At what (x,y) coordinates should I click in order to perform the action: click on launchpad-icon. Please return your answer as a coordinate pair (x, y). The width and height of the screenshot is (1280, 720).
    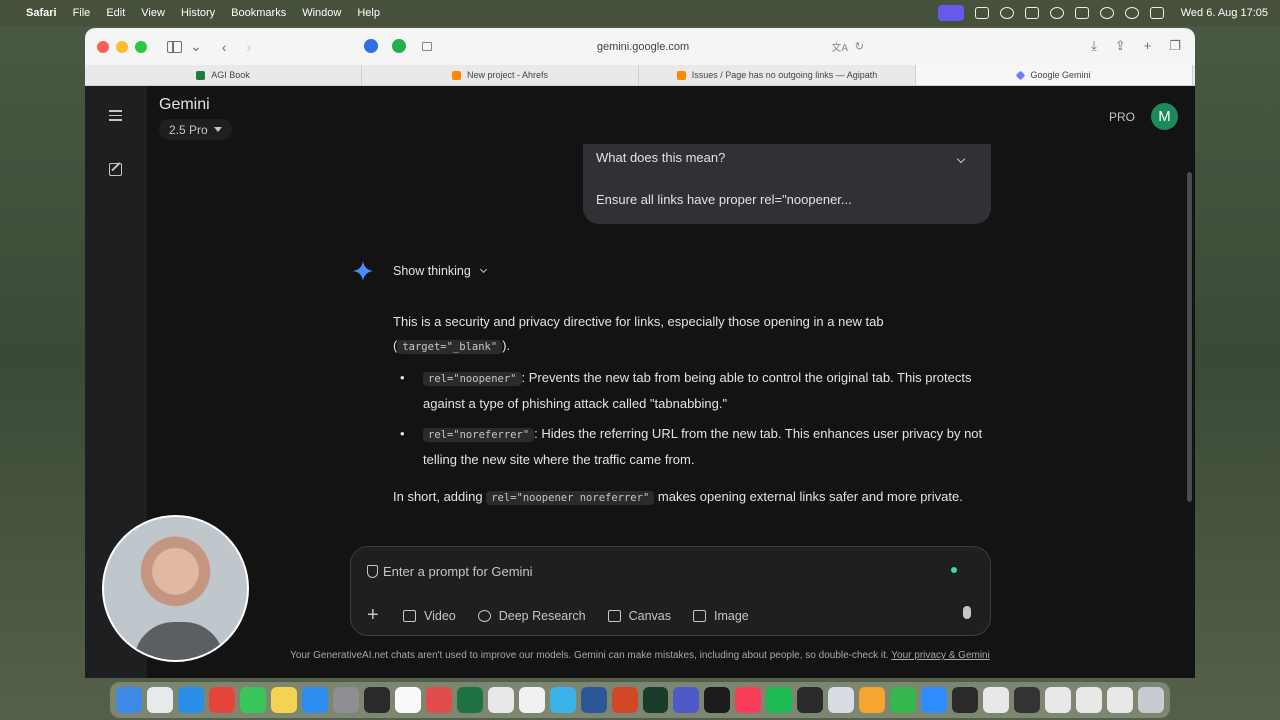
    Looking at the image, I should click on (160, 700).